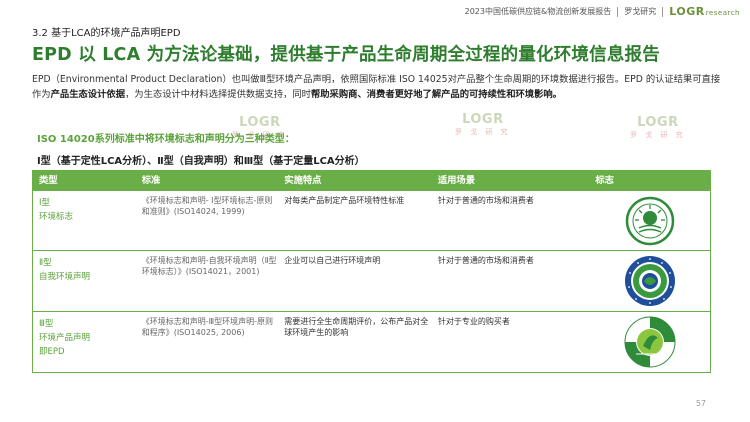 This screenshot has width=750, height=422. Describe the element at coordinates (604, 180) in the screenshot. I see `column-header: 标志` at that location.